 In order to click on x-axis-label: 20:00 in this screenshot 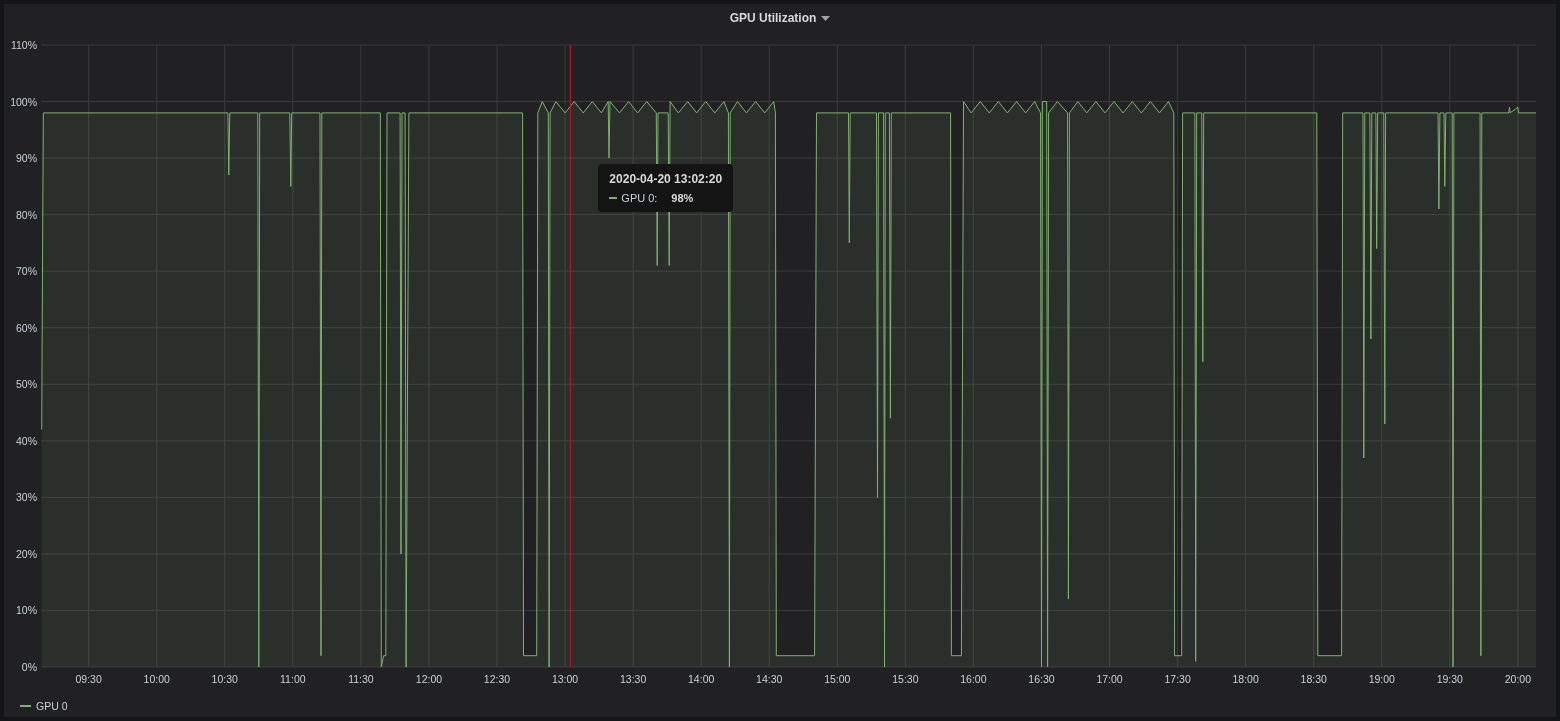, I will do `click(1518, 679)`.